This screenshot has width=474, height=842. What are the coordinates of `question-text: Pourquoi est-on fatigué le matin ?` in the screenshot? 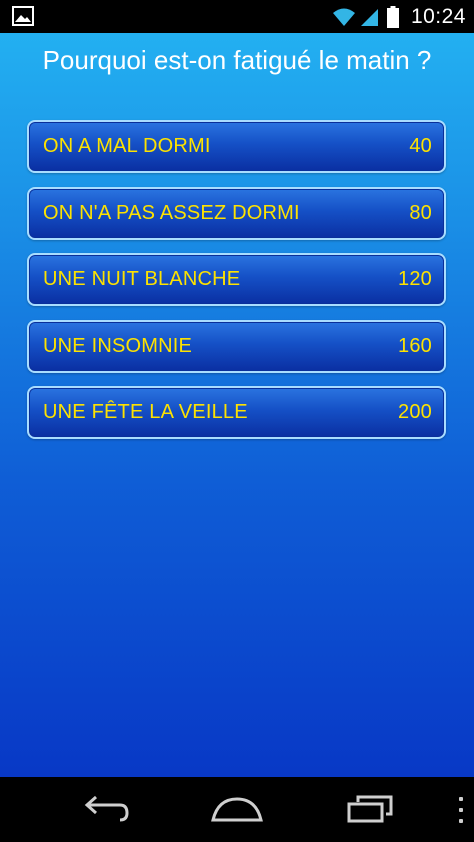 It's located at (237, 60).